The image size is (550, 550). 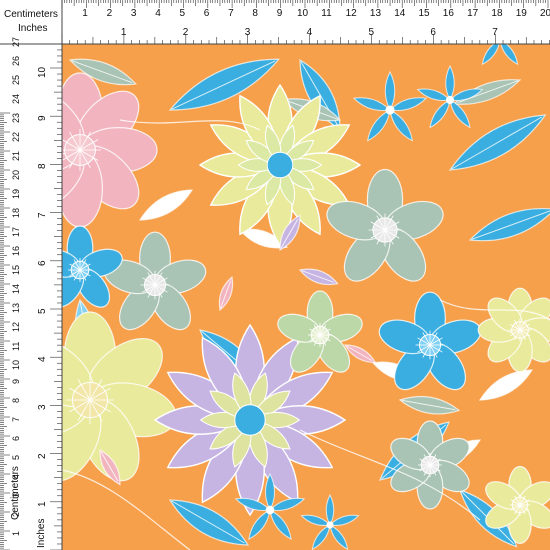 What do you see at coordinates (247, 32) in the screenshot?
I see `top-inch-number: 3` at bounding box center [247, 32].